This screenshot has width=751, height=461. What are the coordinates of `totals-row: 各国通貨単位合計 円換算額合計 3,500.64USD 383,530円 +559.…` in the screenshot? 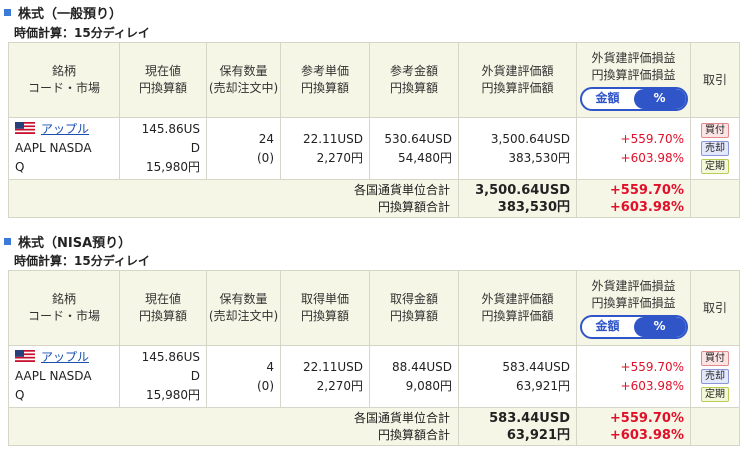 It's located at (374, 198).